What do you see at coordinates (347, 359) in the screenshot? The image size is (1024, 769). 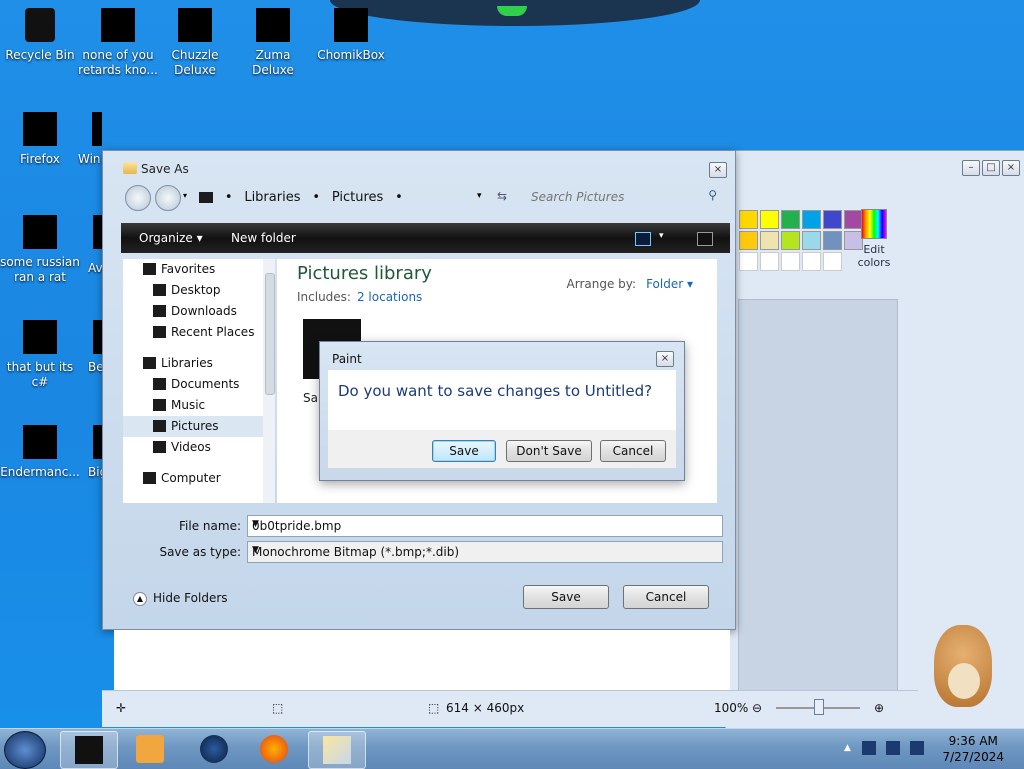 I see `dialog-title: Paint` at bounding box center [347, 359].